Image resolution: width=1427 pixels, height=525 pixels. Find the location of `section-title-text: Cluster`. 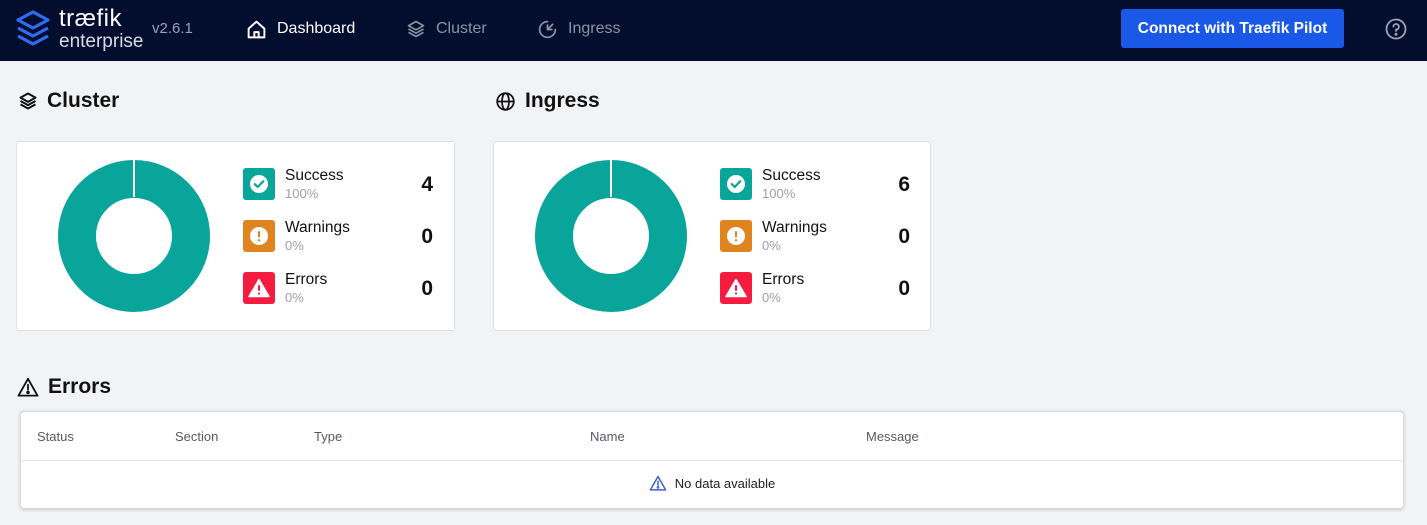

section-title-text: Cluster is located at coordinates (83, 100).